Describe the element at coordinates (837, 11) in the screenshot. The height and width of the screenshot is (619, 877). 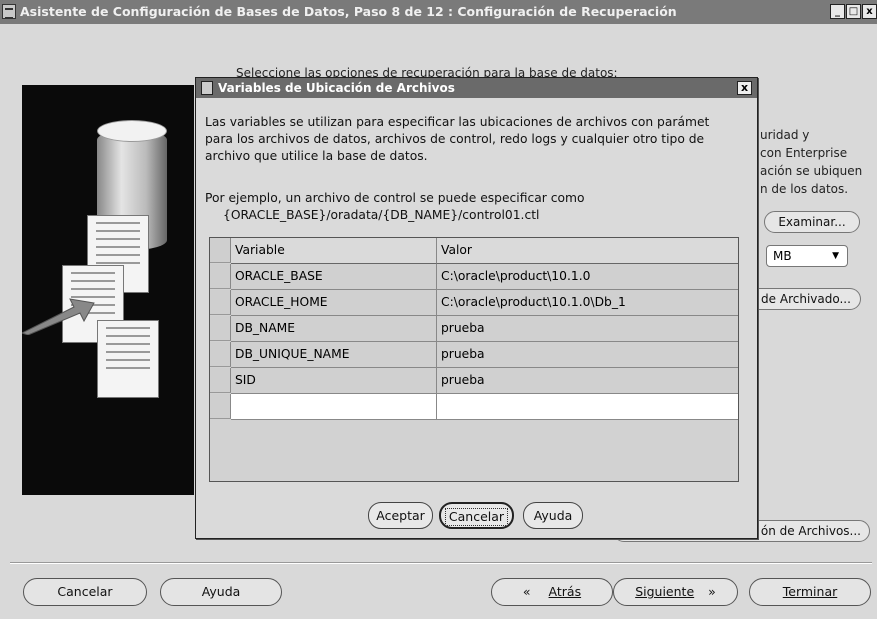
I see `minimize-button: _` at that location.